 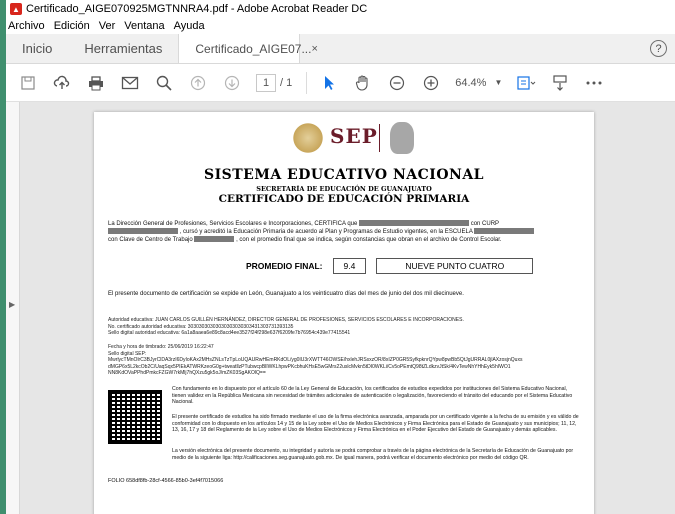 What do you see at coordinates (286, 82) in the screenshot?
I see `total-pages: / 1` at bounding box center [286, 82].